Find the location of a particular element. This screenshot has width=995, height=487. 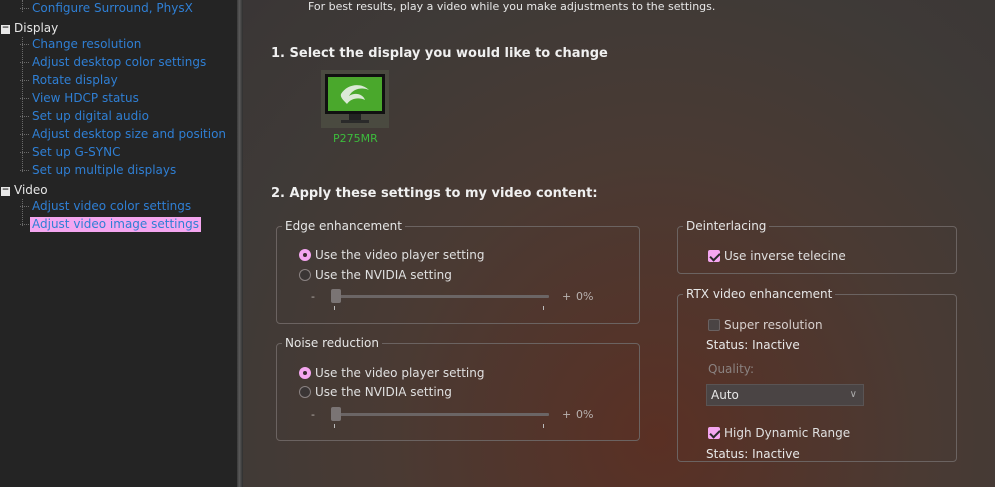

tree-item-desktop-size: Adjust desktop size and position is located at coordinates (123, 134).